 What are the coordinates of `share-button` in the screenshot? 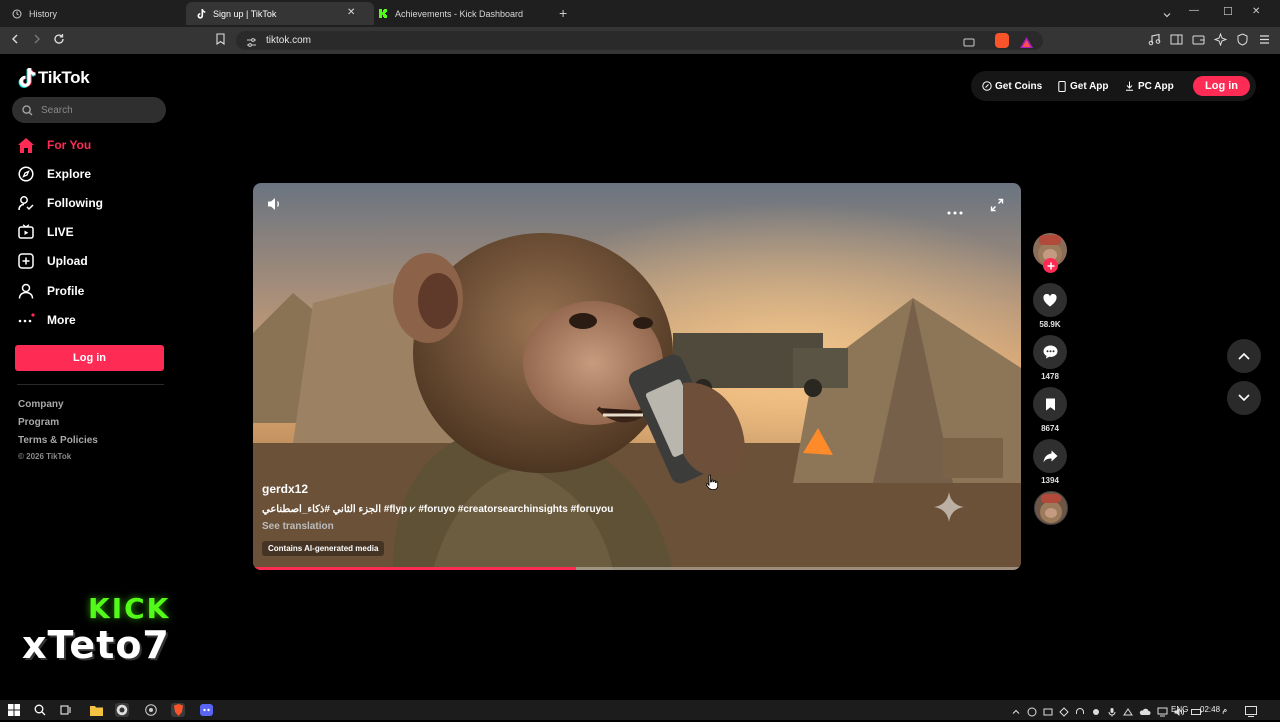 It's located at (1050, 456).